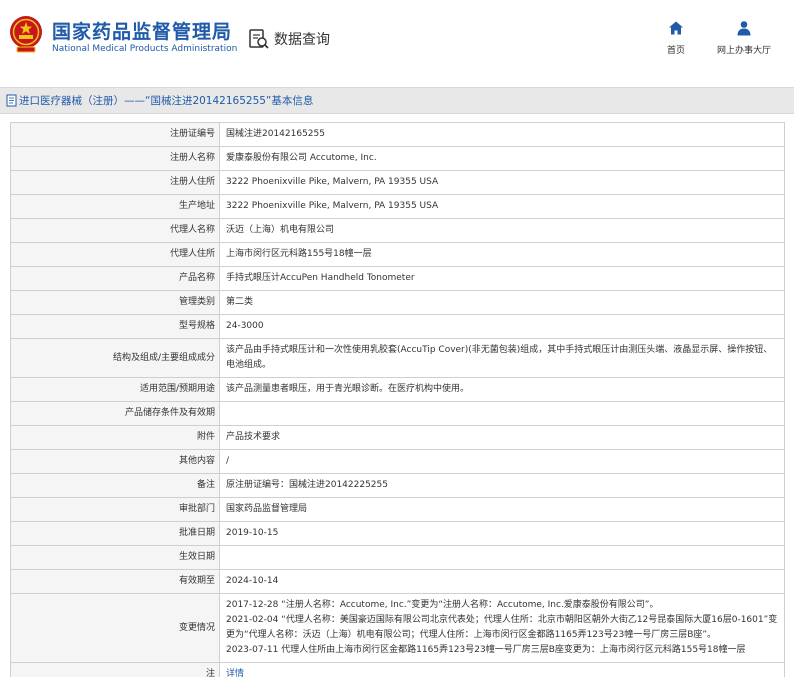  I want to click on nav-service-hall: 网上办事大厅, so click(744, 38).